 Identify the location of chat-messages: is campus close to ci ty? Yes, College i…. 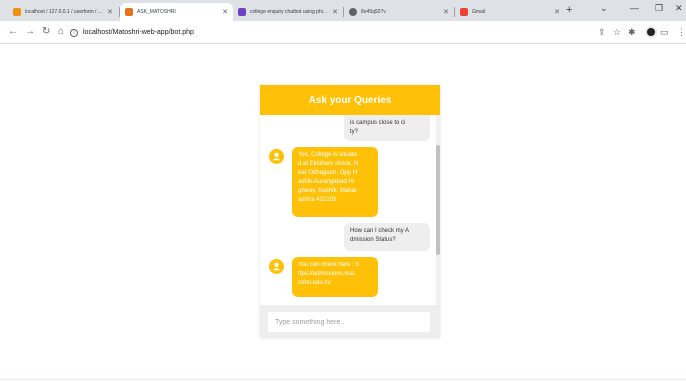
(350, 210).